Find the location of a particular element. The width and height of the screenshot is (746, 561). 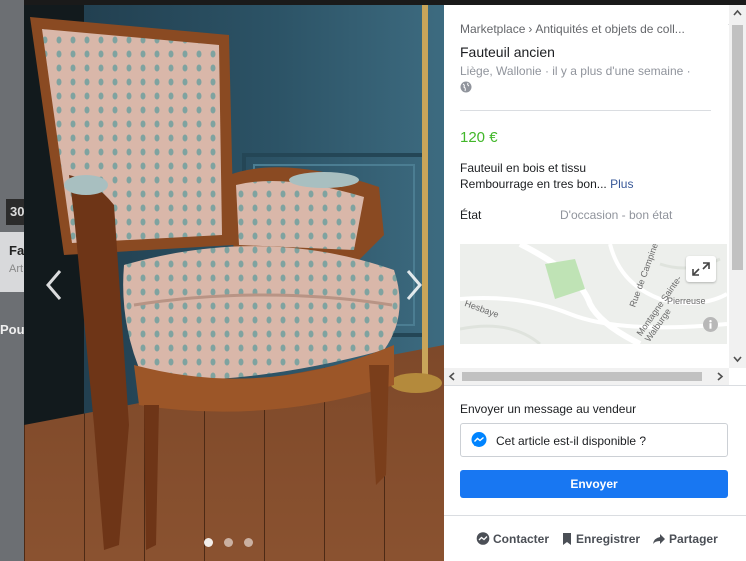

save-button: Enregistrer is located at coordinates (600, 539).